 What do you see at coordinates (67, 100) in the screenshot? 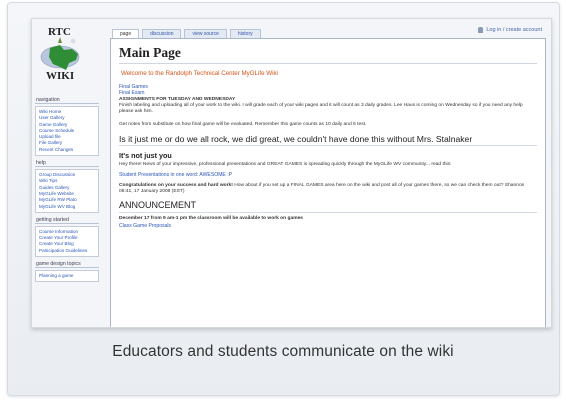
I see `portlet-title: navigation` at bounding box center [67, 100].